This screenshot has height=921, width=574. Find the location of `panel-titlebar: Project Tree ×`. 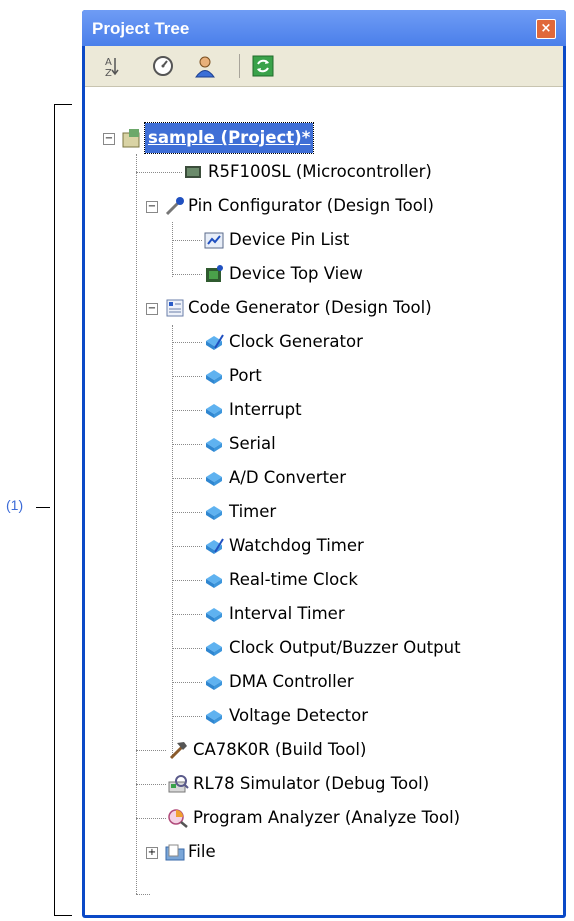

panel-titlebar: Project Tree × is located at coordinates (324, 28).